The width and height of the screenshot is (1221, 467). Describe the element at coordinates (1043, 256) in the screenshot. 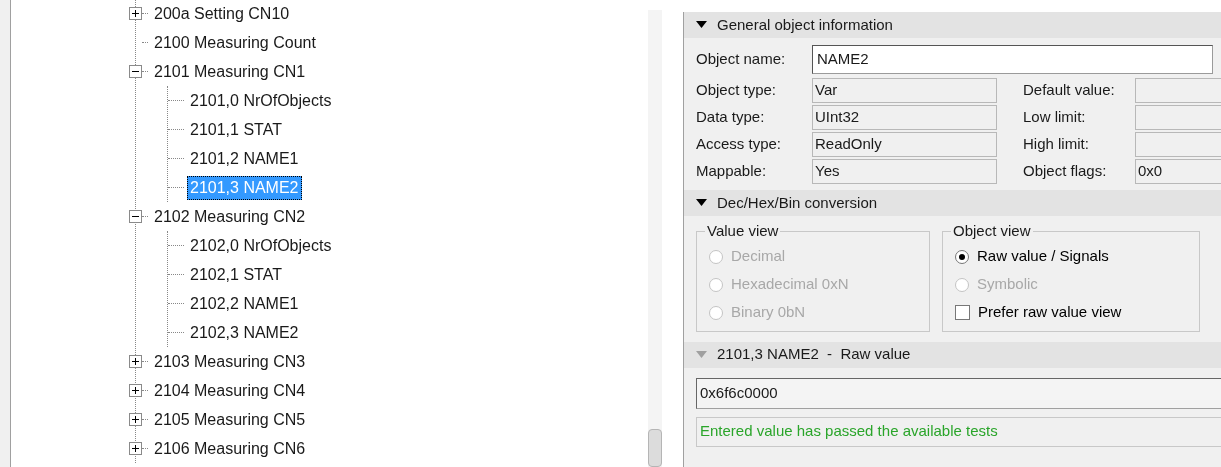

I see `option-label: Raw value / Signals` at that location.